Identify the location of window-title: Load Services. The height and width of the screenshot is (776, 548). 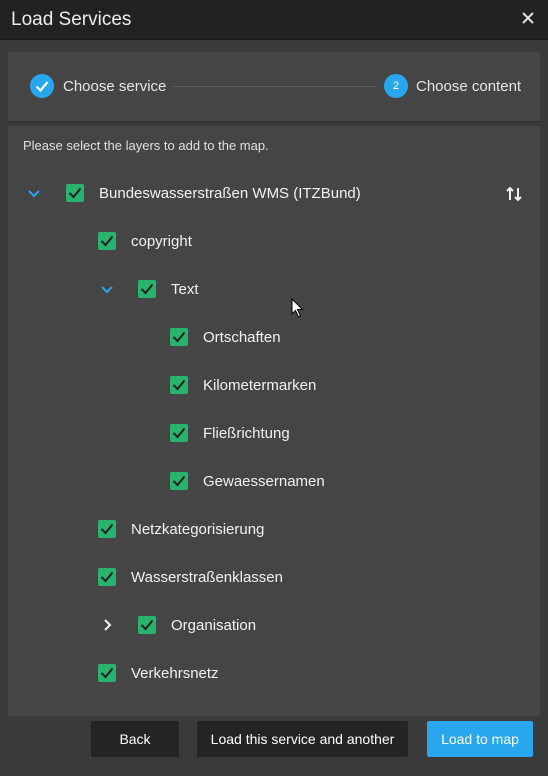
(71, 19).